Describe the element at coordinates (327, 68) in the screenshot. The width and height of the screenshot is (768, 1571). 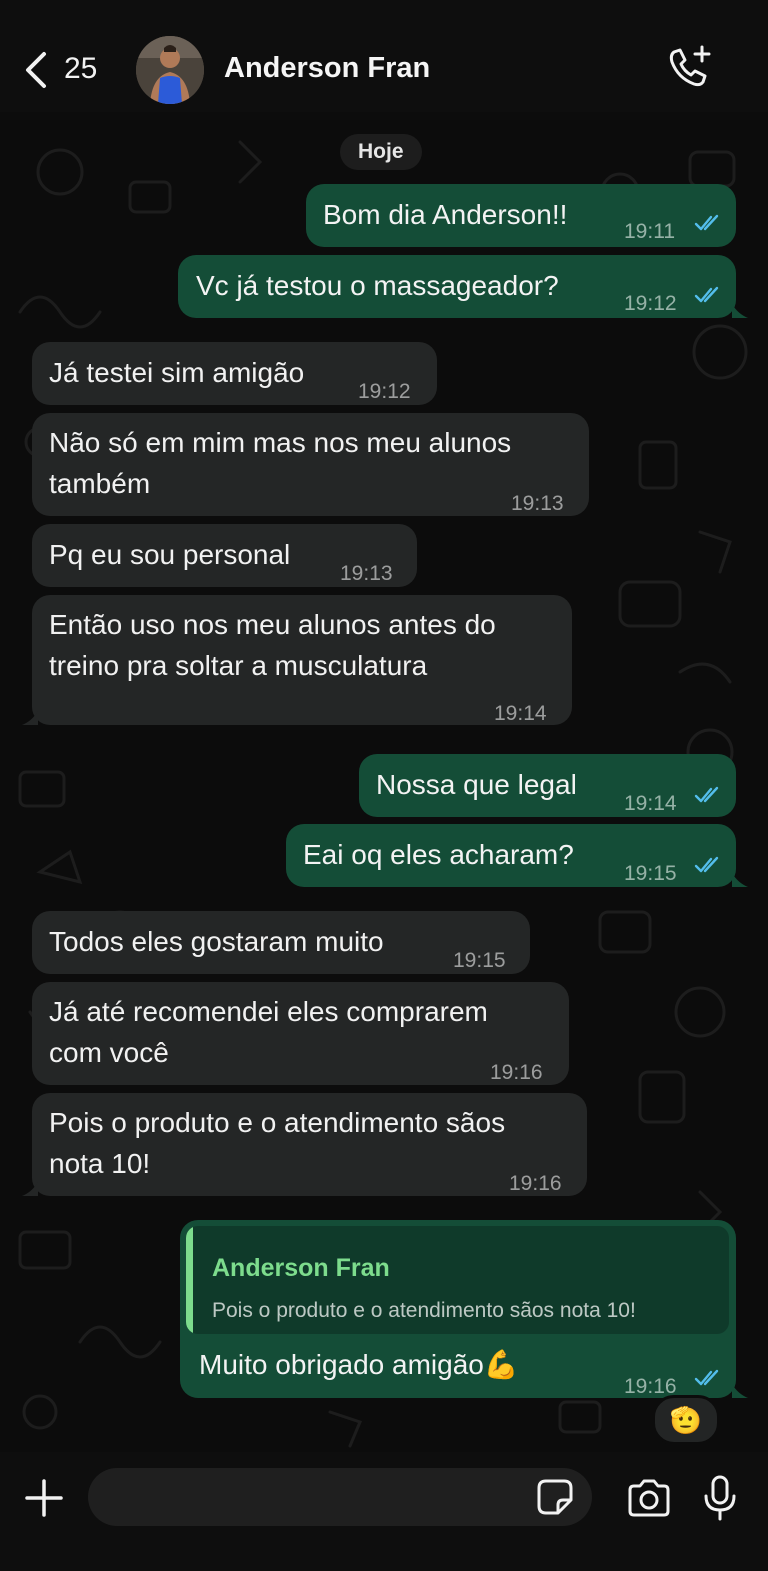
I see `contact-name: Anderson Fran` at that location.